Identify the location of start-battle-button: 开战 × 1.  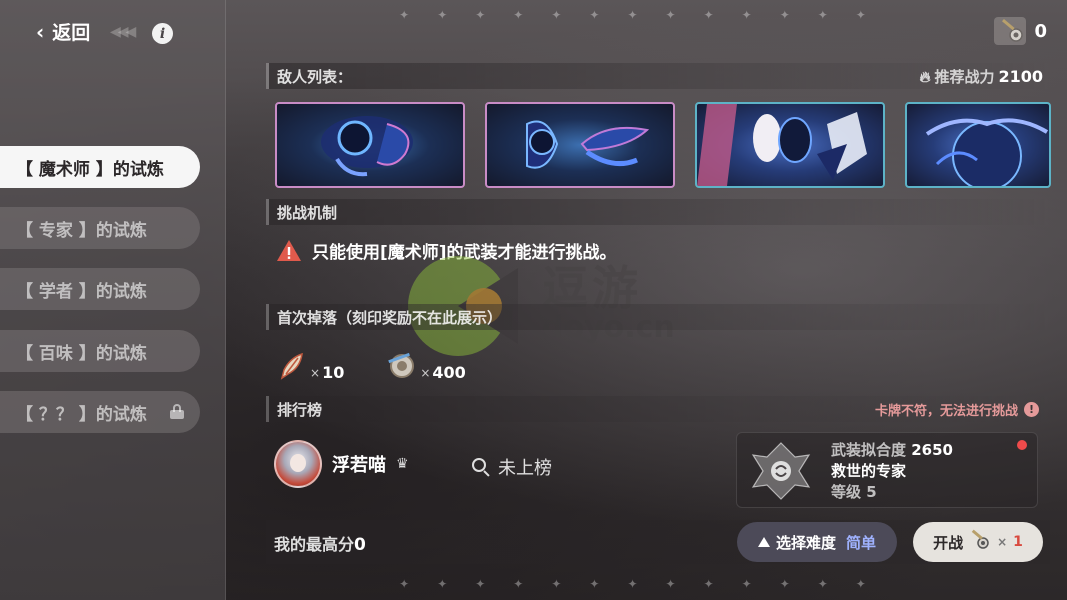
(978, 542).